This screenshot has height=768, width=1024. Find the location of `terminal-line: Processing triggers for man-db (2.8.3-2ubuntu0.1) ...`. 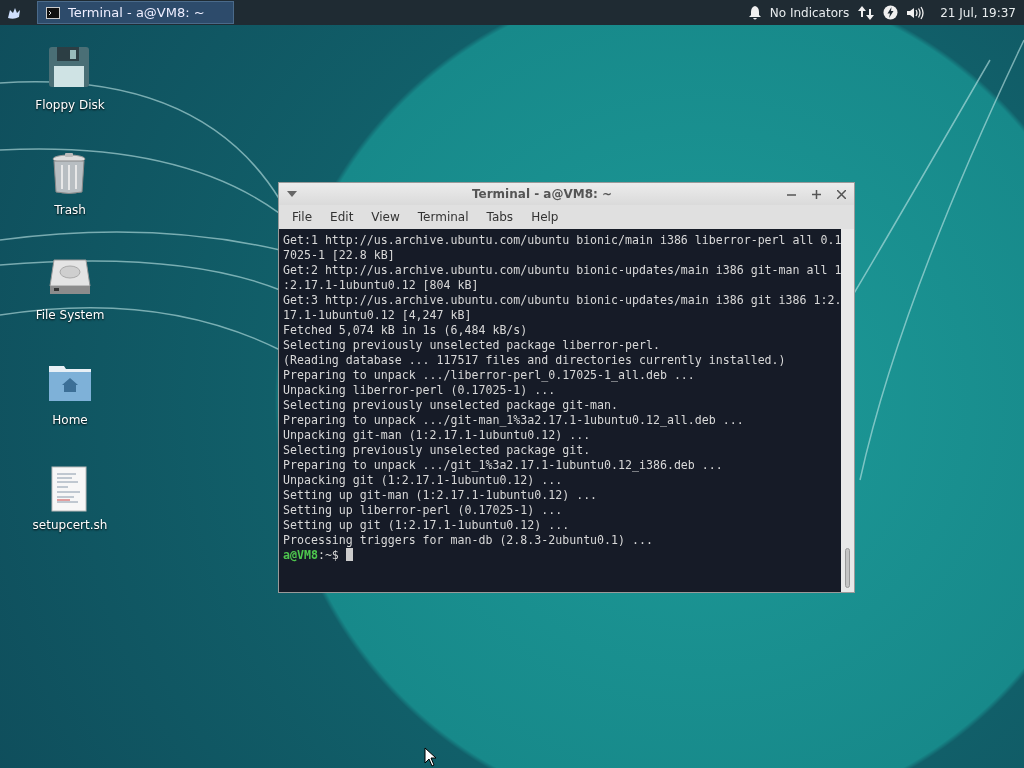

terminal-line: Processing triggers for man-db (2.8.3-2ubuntu0.1) ... is located at coordinates (468, 540).